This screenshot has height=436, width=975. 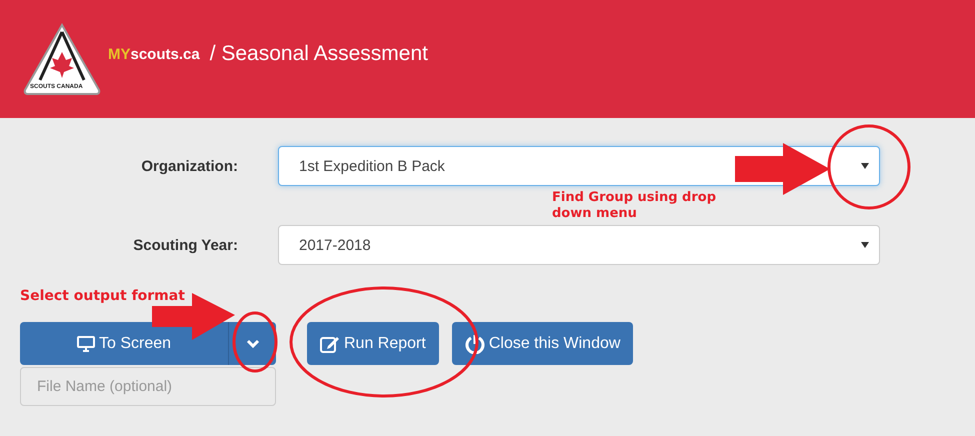 What do you see at coordinates (62, 59) in the screenshot?
I see `scouts-badge-icon` at bounding box center [62, 59].